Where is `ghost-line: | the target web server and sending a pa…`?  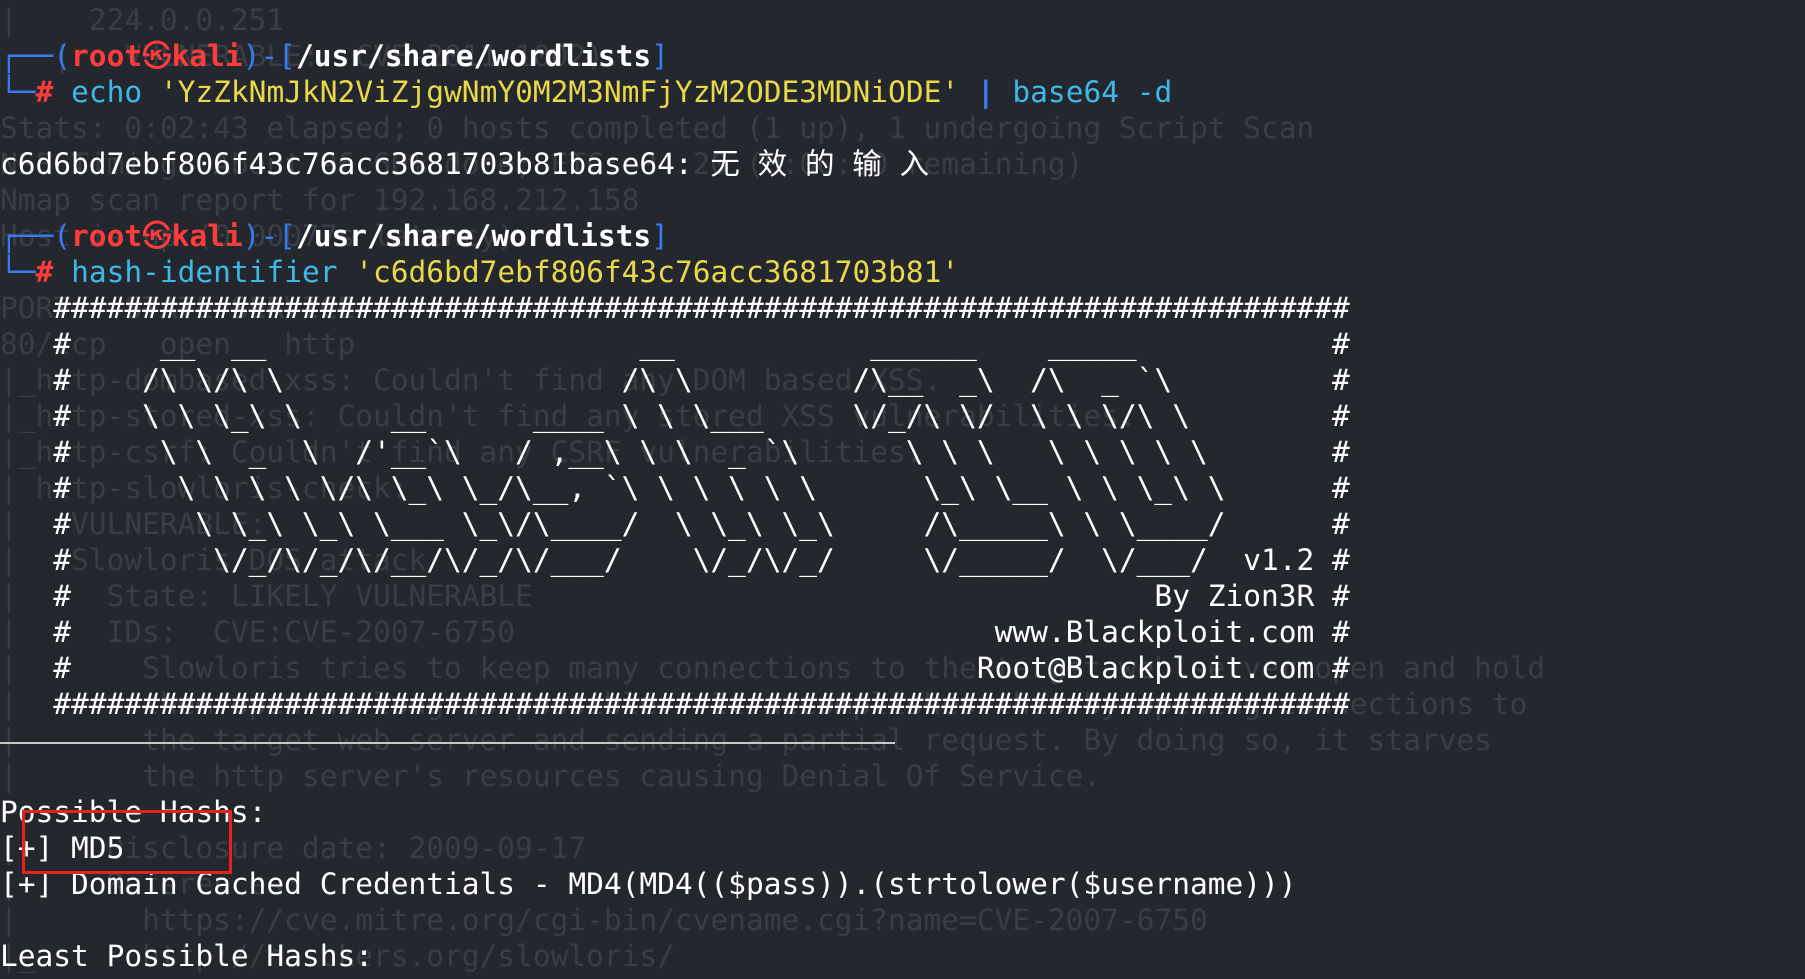
ghost-line: | the target web server and sending a pa… is located at coordinates (746, 740).